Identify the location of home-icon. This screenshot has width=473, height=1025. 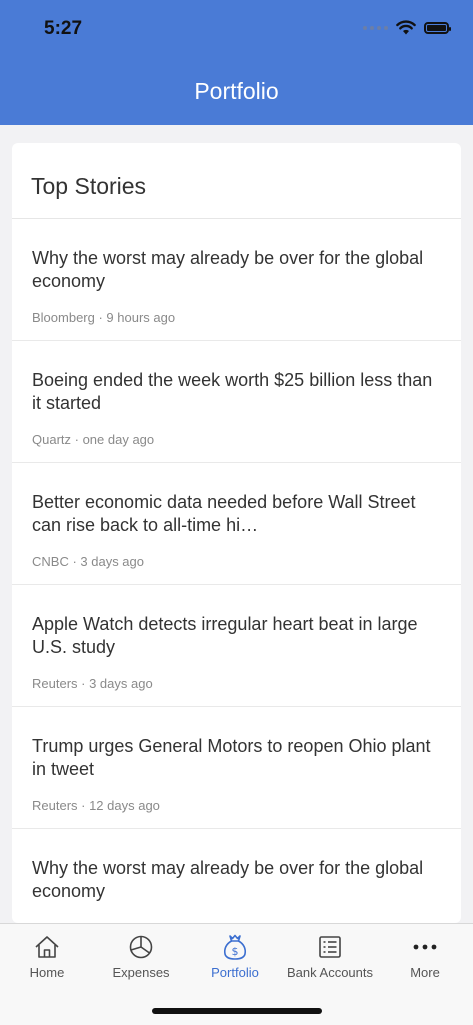
(47, 947).